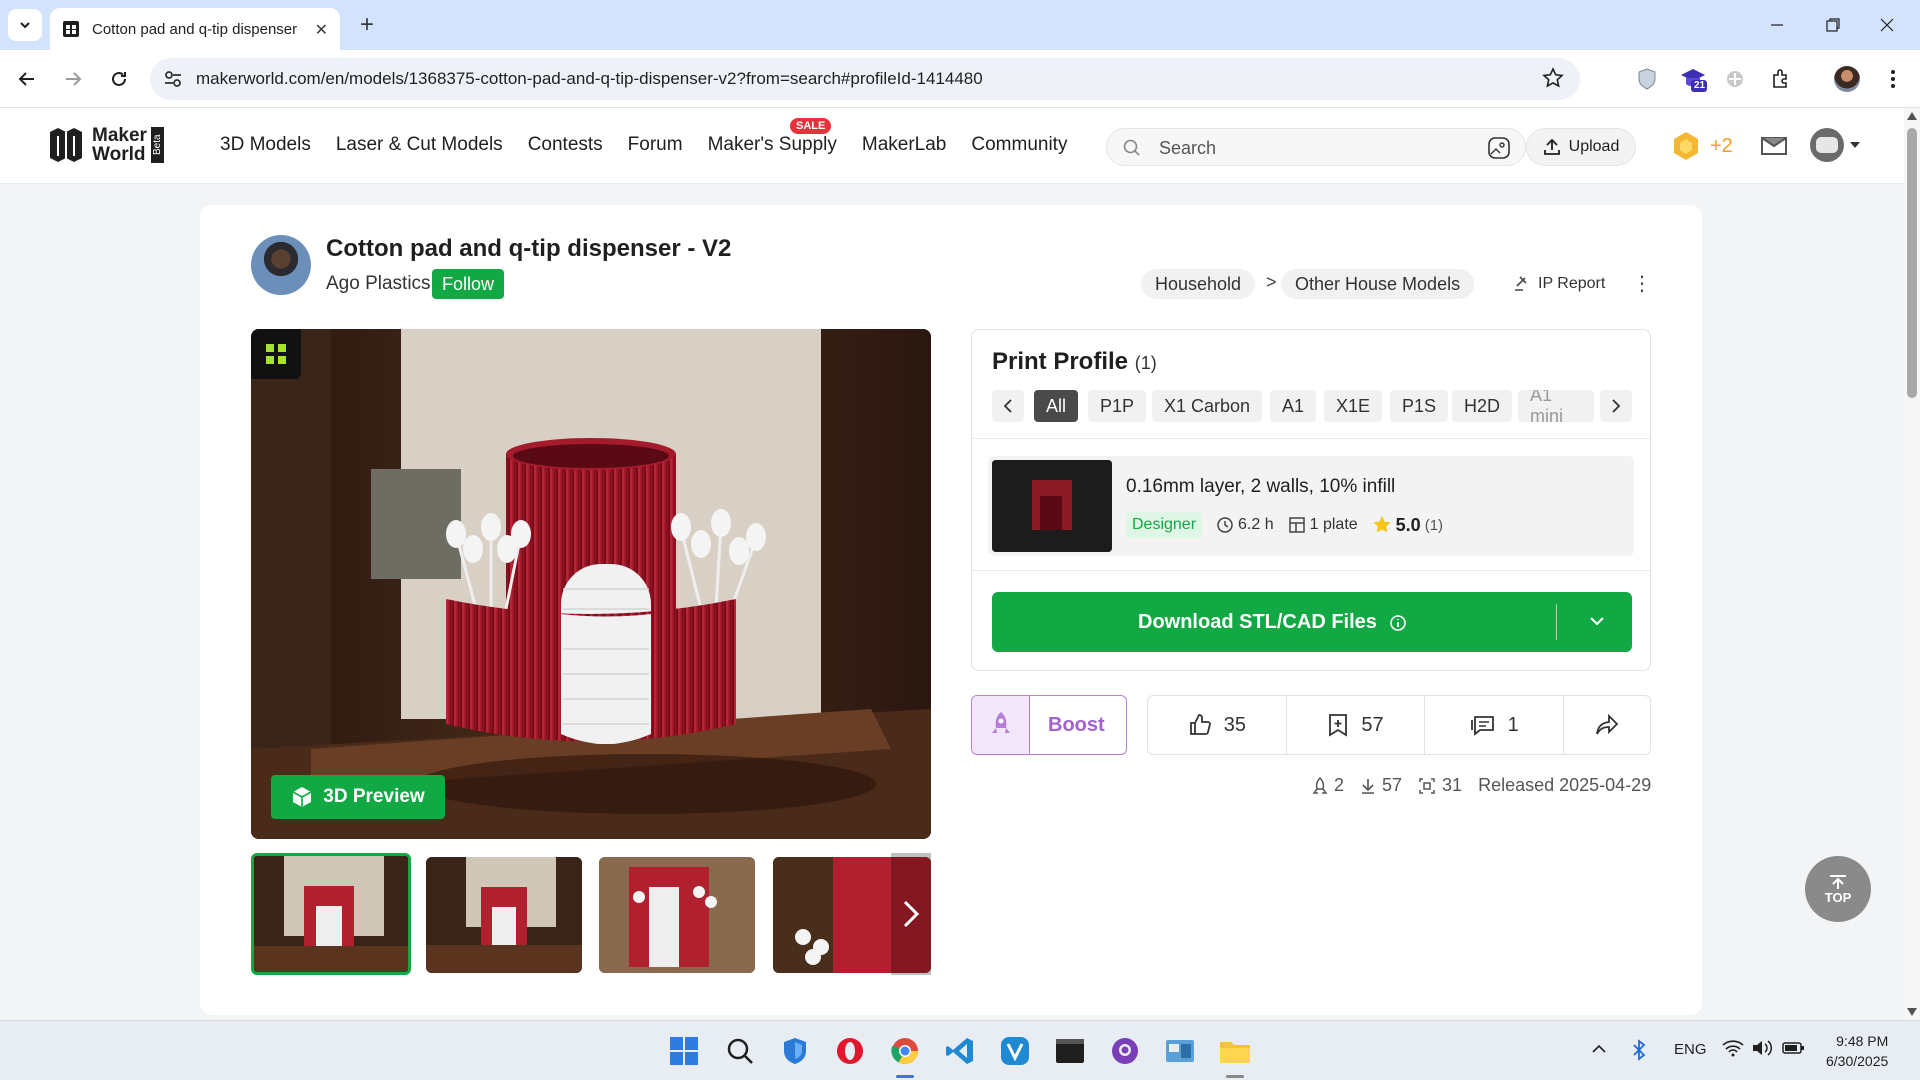  I want to click on tab-search-button, so click(25, 25).